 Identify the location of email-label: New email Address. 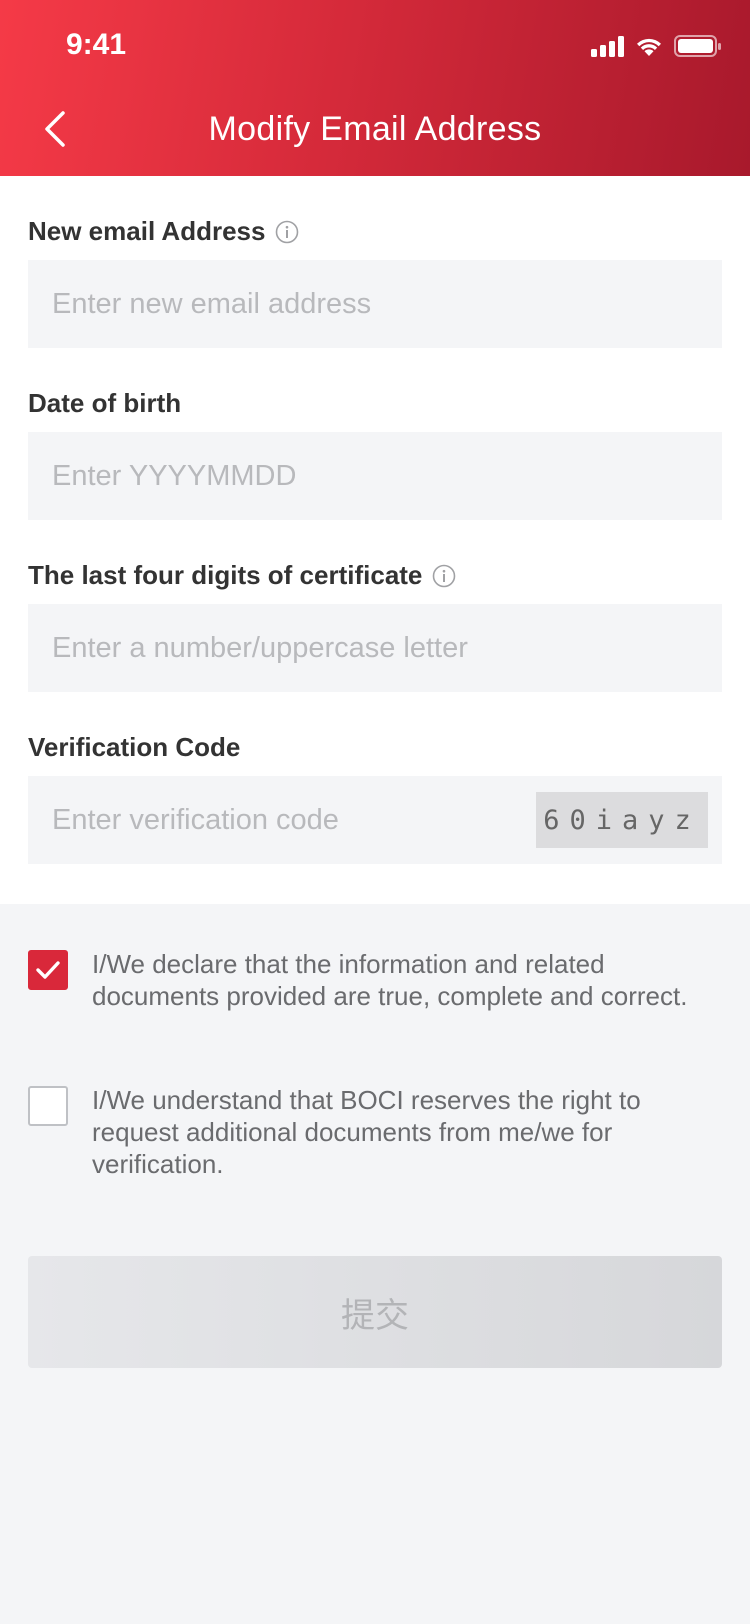
(163, 231).